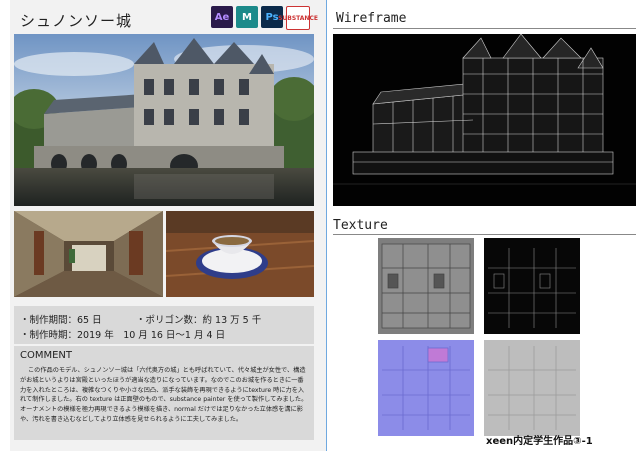 This screenshot has height=451, width=640. I want to click on diffuse-texture-image, so click(426, 286).